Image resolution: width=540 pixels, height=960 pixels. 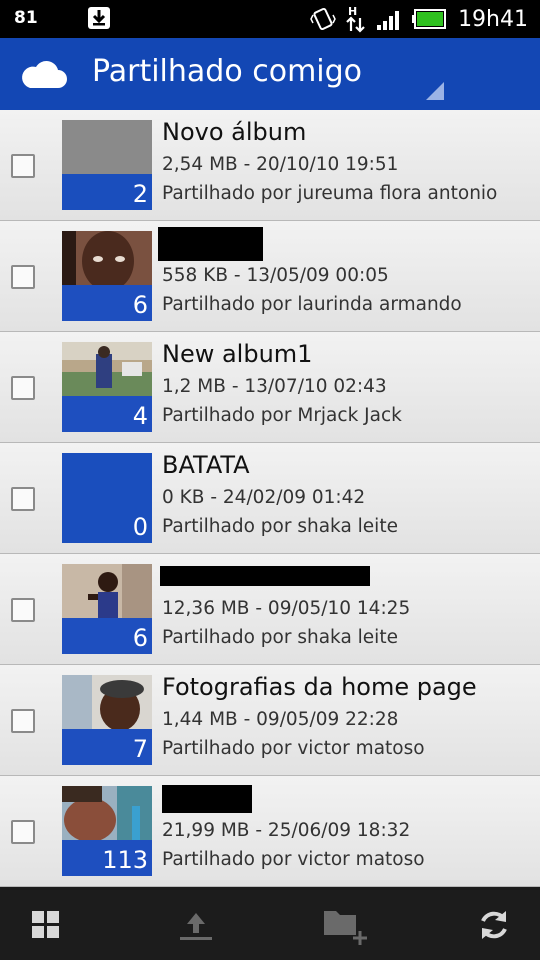 I want to click on action-bar: Partilhado comigo, so click(x=270, y=74).